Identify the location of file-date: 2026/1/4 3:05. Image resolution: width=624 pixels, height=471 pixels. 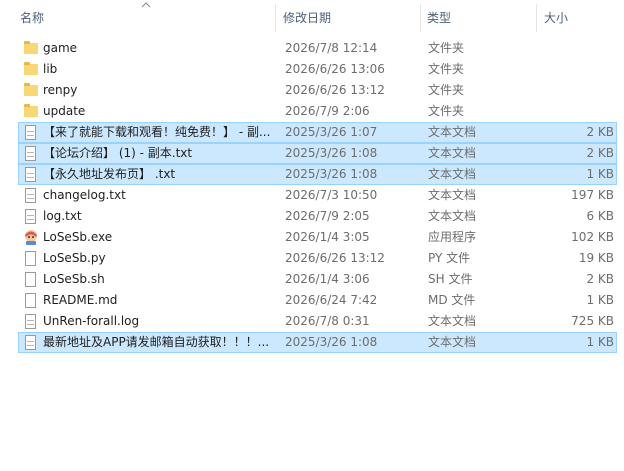
(327, 237).